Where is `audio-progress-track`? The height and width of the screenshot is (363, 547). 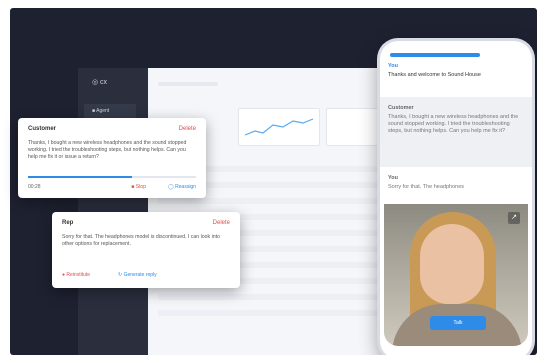
audio-progress-track is located at coordinates (112, 177).